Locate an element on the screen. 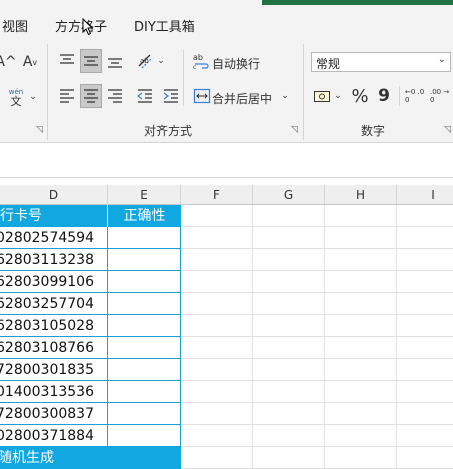 The image size is (453, 469). phonetic-char: 文 is located at coordinates (16, 101).